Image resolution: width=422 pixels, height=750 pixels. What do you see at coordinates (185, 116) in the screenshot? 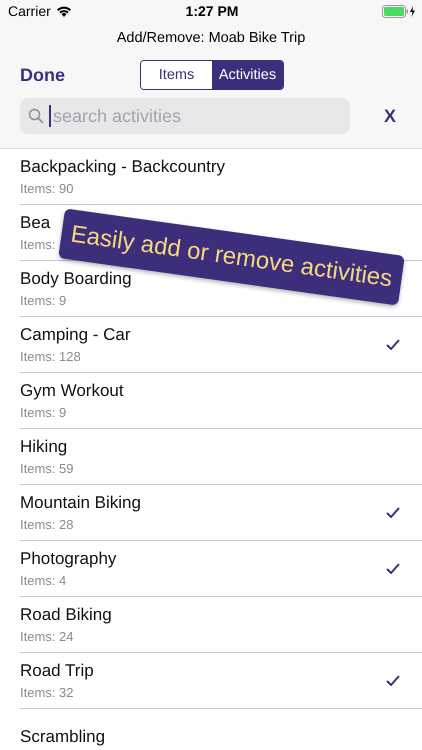
I see `search-field: search activities` at bounding box center [185, 116].